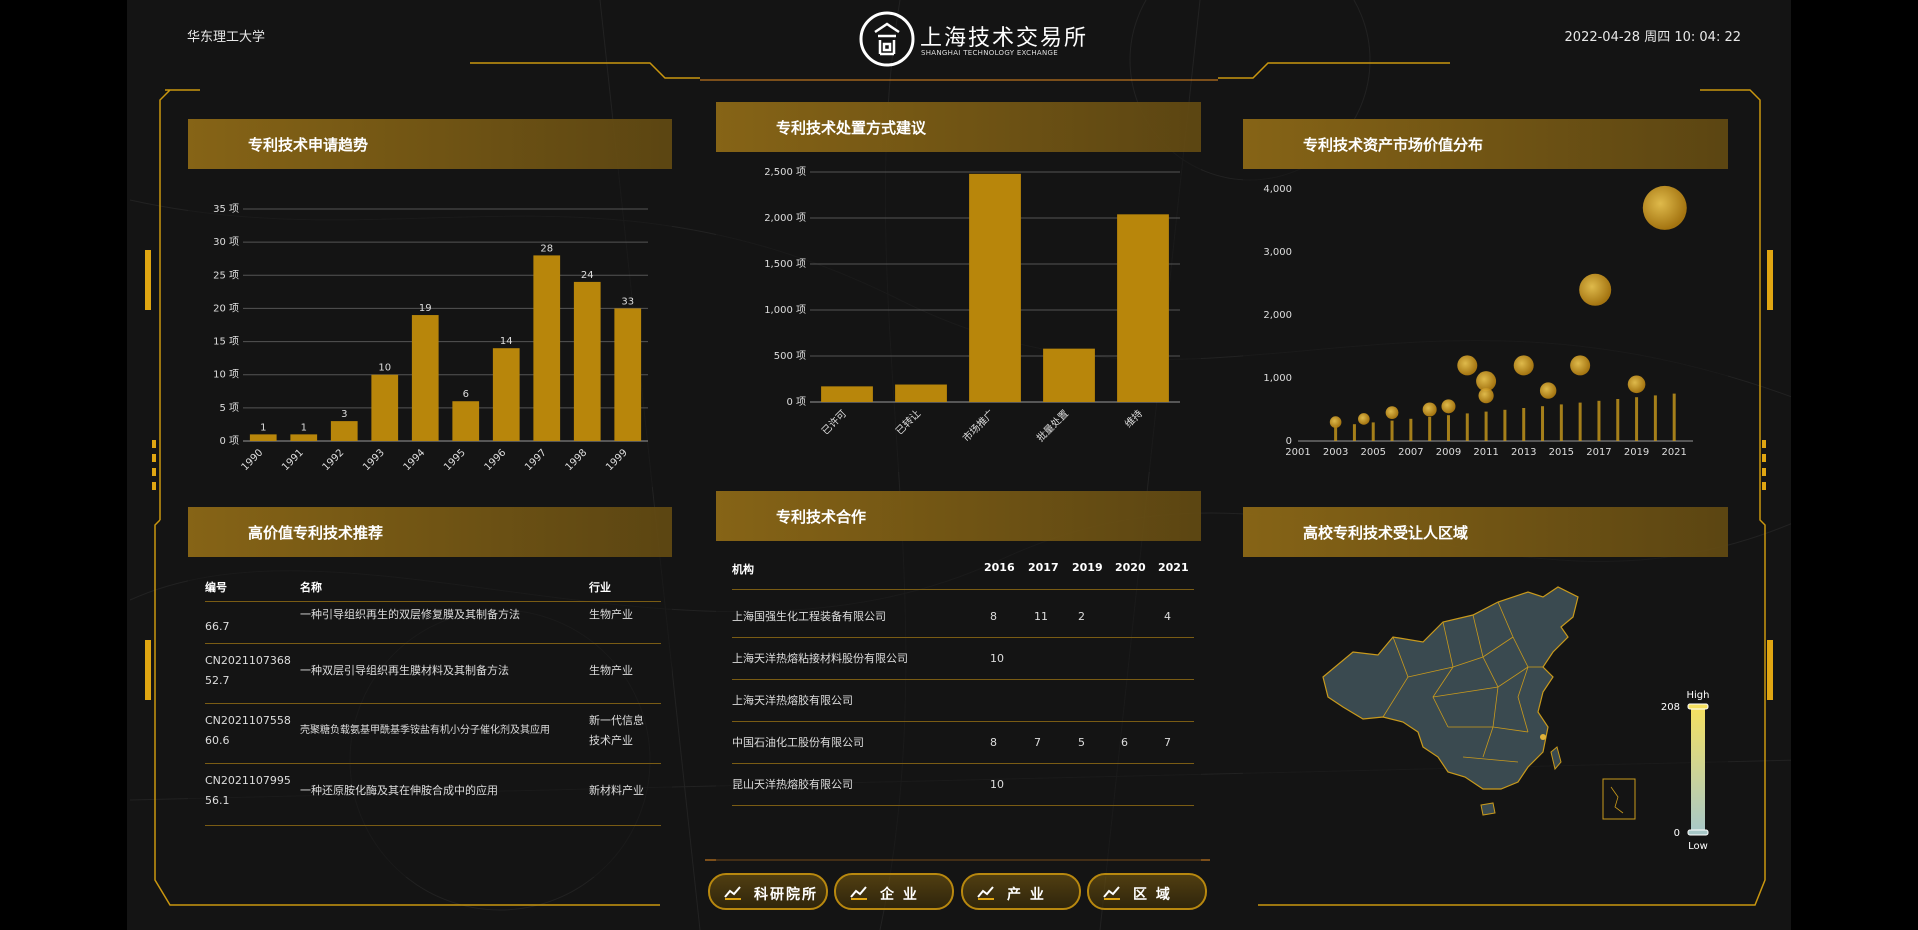 The height and width of the screenshot is (930, 1918). Describe the element at coordinates (1043, 567) in the screenshot. I see `table-header-2017: 2017` at that location.